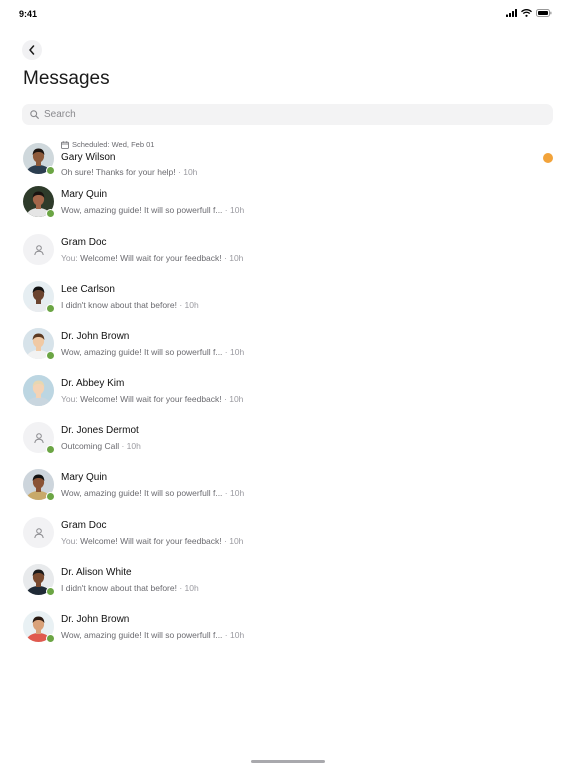  What do you see at coordinates (544, 13) in the screenshot?
I see `battery-icon` at bounding box center [544, 13].